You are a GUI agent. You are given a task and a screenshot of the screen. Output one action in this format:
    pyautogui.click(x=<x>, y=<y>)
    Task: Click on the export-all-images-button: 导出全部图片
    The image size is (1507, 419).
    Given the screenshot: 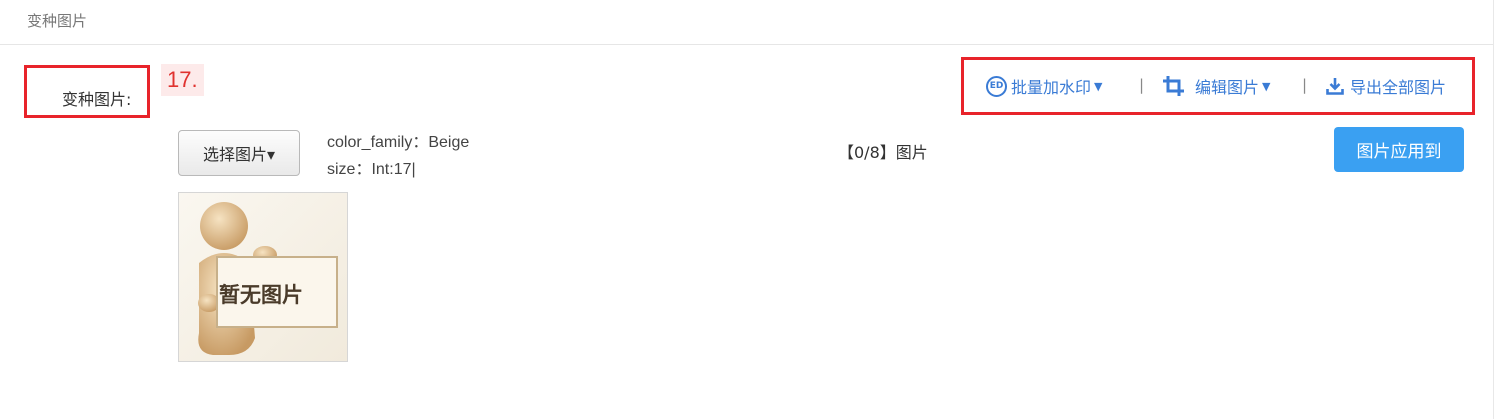 What is the action you would take?
    pyautogui.click(x=1386, y=86)
    